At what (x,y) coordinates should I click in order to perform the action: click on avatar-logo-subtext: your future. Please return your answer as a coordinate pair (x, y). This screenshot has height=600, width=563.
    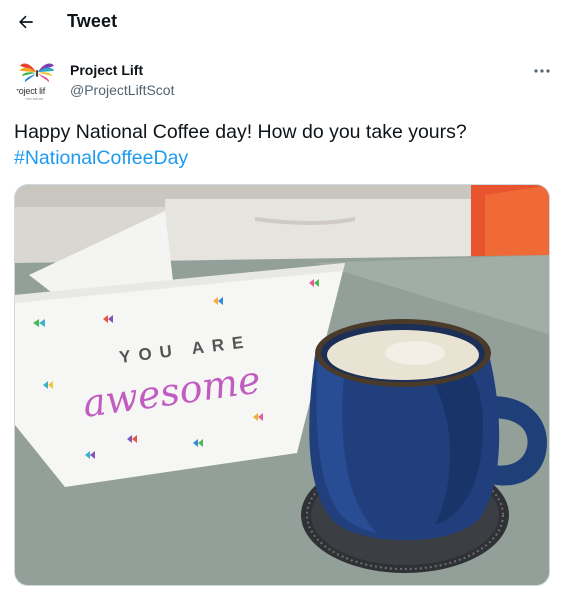
    Looking at the image, I should click on (34, 98).